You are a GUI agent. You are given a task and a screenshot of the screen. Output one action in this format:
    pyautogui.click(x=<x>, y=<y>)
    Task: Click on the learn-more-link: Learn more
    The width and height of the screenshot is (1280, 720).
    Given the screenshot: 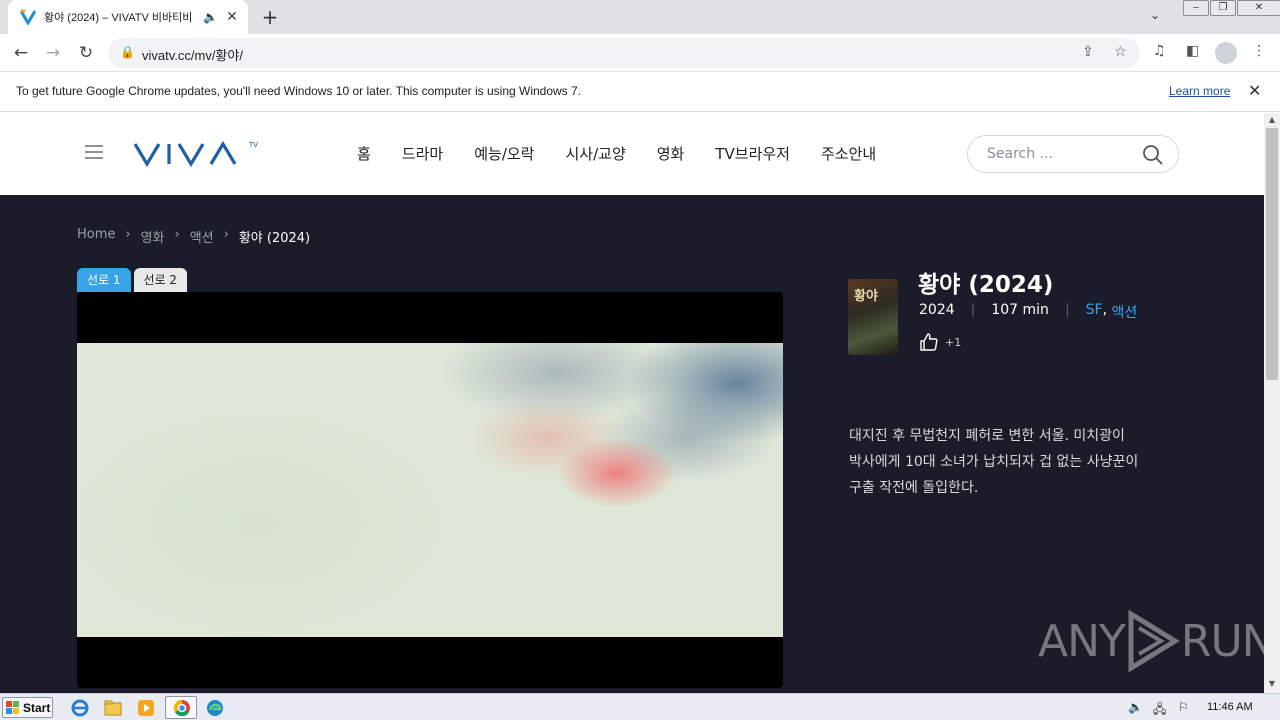 What is the action you would take?
    pyautogui.click(x=1199, y=91)
    